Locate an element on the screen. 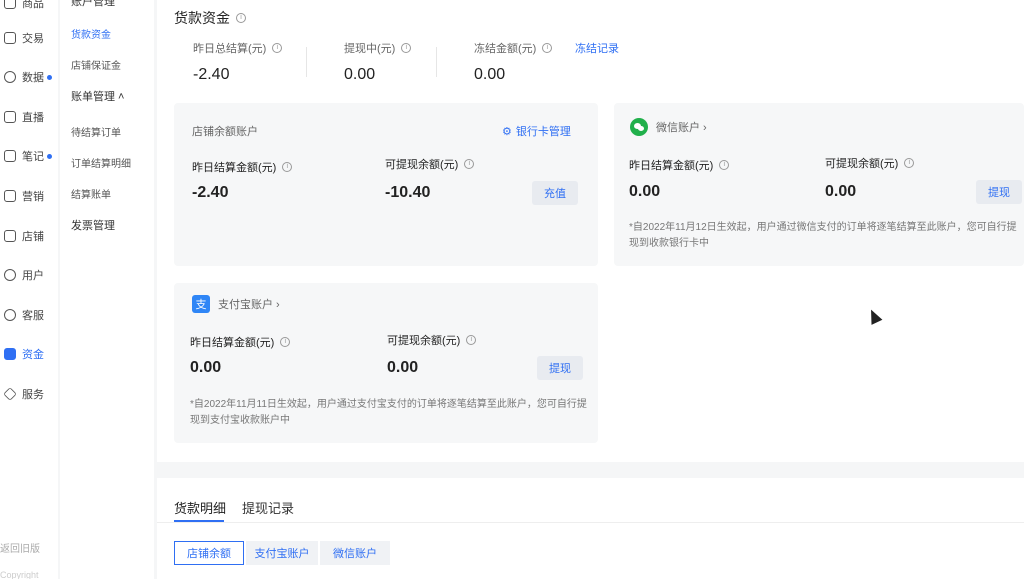  summary-frozen: 冻结金额(元) i 0.00 is located at coordinates (513, 62).